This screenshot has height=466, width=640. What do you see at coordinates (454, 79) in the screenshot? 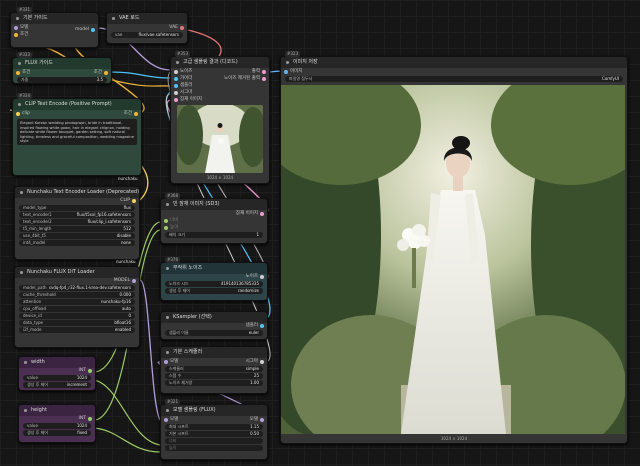
I see `filename-prefix-field: 파일명 접두사 ComfyUI` at bounding box center [454, 79].